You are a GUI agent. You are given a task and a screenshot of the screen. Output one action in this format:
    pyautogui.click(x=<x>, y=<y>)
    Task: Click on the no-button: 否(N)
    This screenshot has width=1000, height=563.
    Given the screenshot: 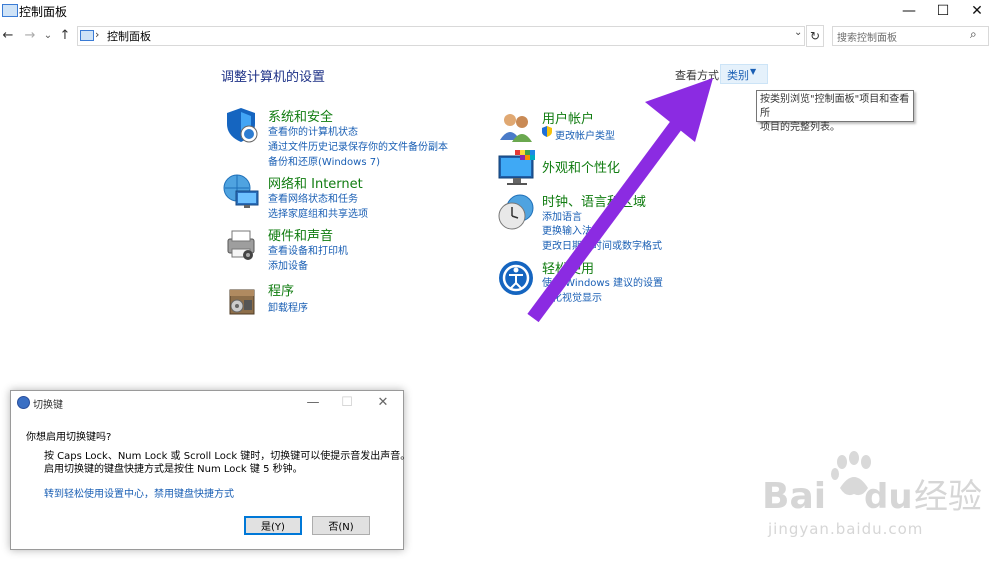 What is the action you would take?
    pyautogui.click(x=341, y=525)
    